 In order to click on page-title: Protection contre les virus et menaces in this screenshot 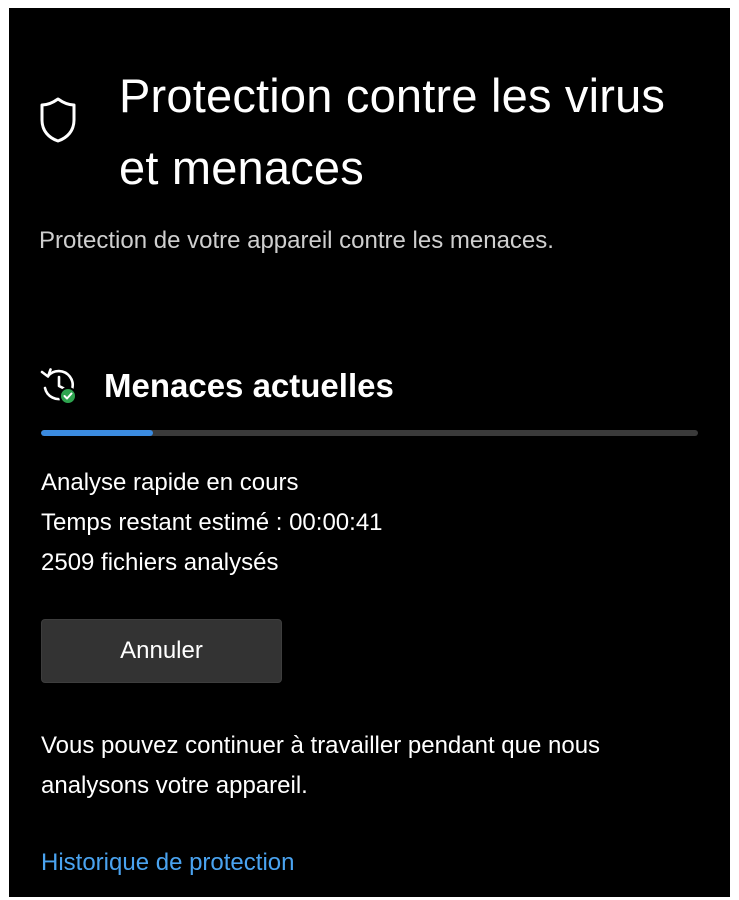, I will do `click(392, 131)`.